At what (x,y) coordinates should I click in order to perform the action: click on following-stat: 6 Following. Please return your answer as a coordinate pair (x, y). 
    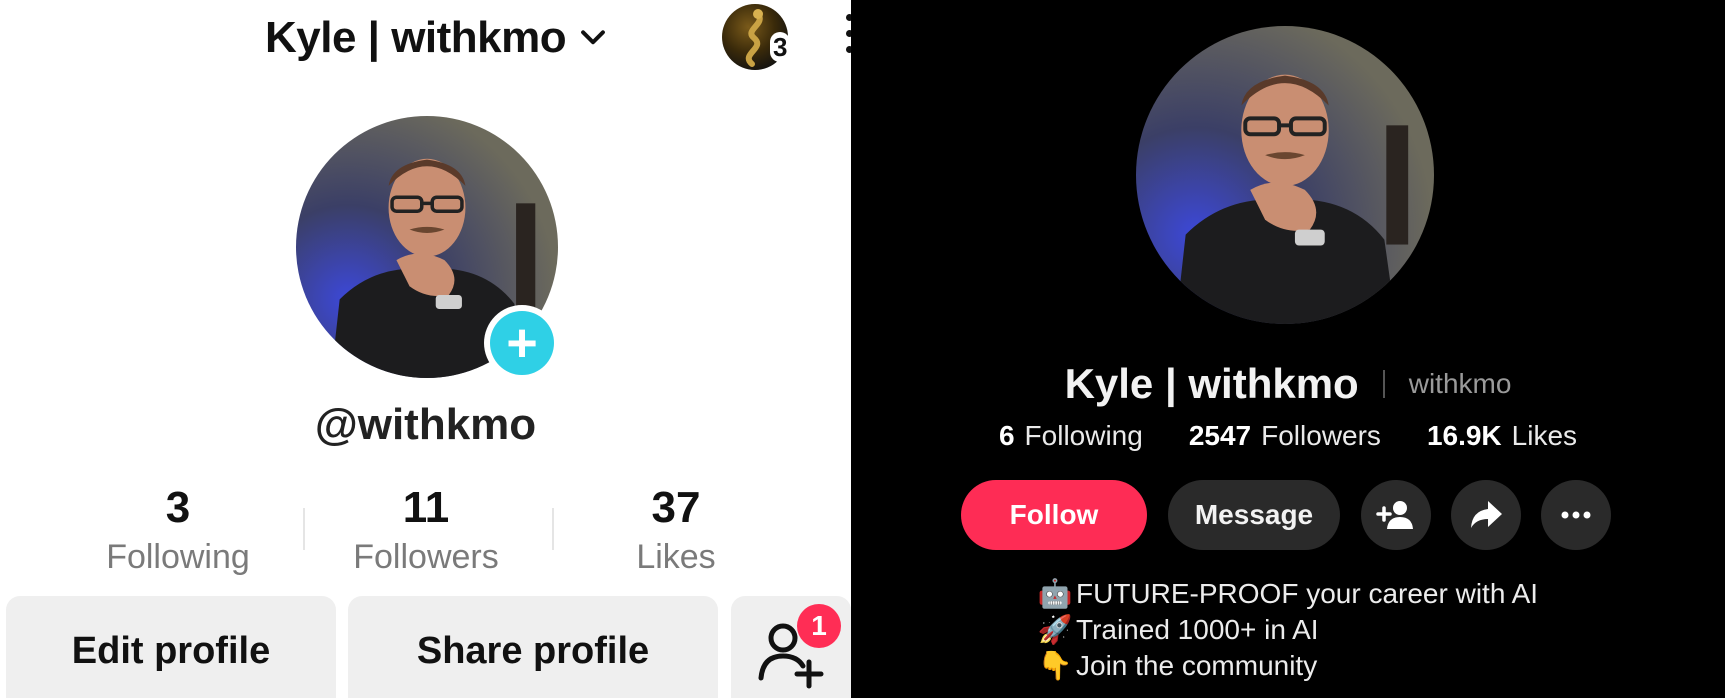
    Looking at the image, I should click on (1071, 436).